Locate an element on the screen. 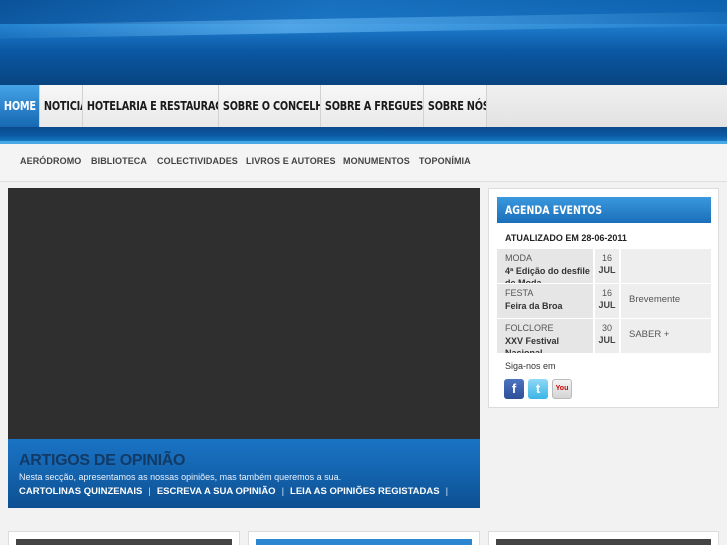  agenda-event-row: MODA 4ª Edição do desfile de Moda 16 JUL is located at coordinates (604, 266).